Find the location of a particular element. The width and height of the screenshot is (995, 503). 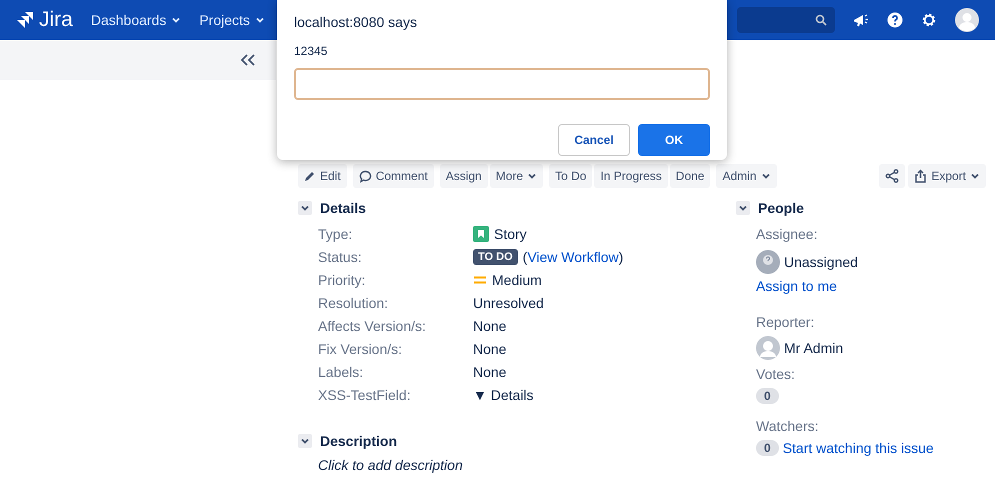

toolbar-button: Admin is located at coordinates (746, 176).